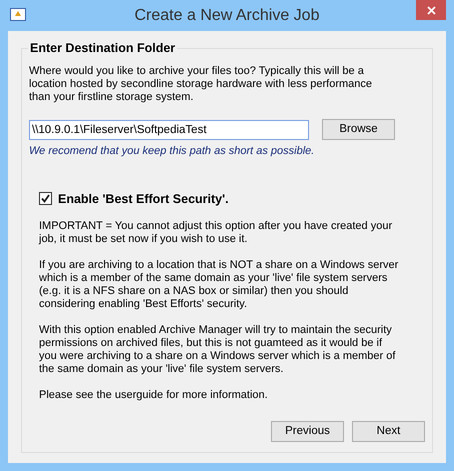 This screenshot has width=454, height=471. I want to click on checkbox-label: Enable 'Best Effort Security'., so click(143, 199).